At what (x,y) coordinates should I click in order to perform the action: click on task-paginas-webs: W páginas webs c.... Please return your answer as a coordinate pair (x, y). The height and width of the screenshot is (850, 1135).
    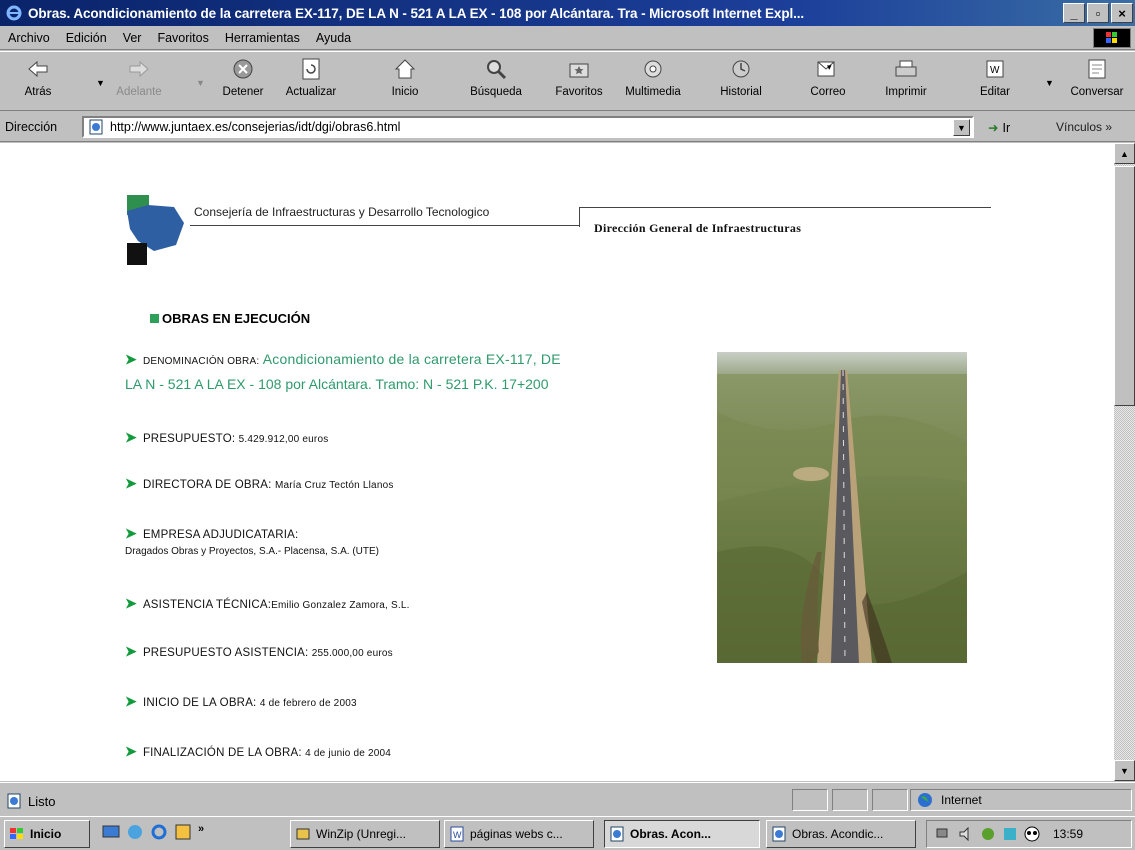
    Looking at the image, I should click on (519, 834).